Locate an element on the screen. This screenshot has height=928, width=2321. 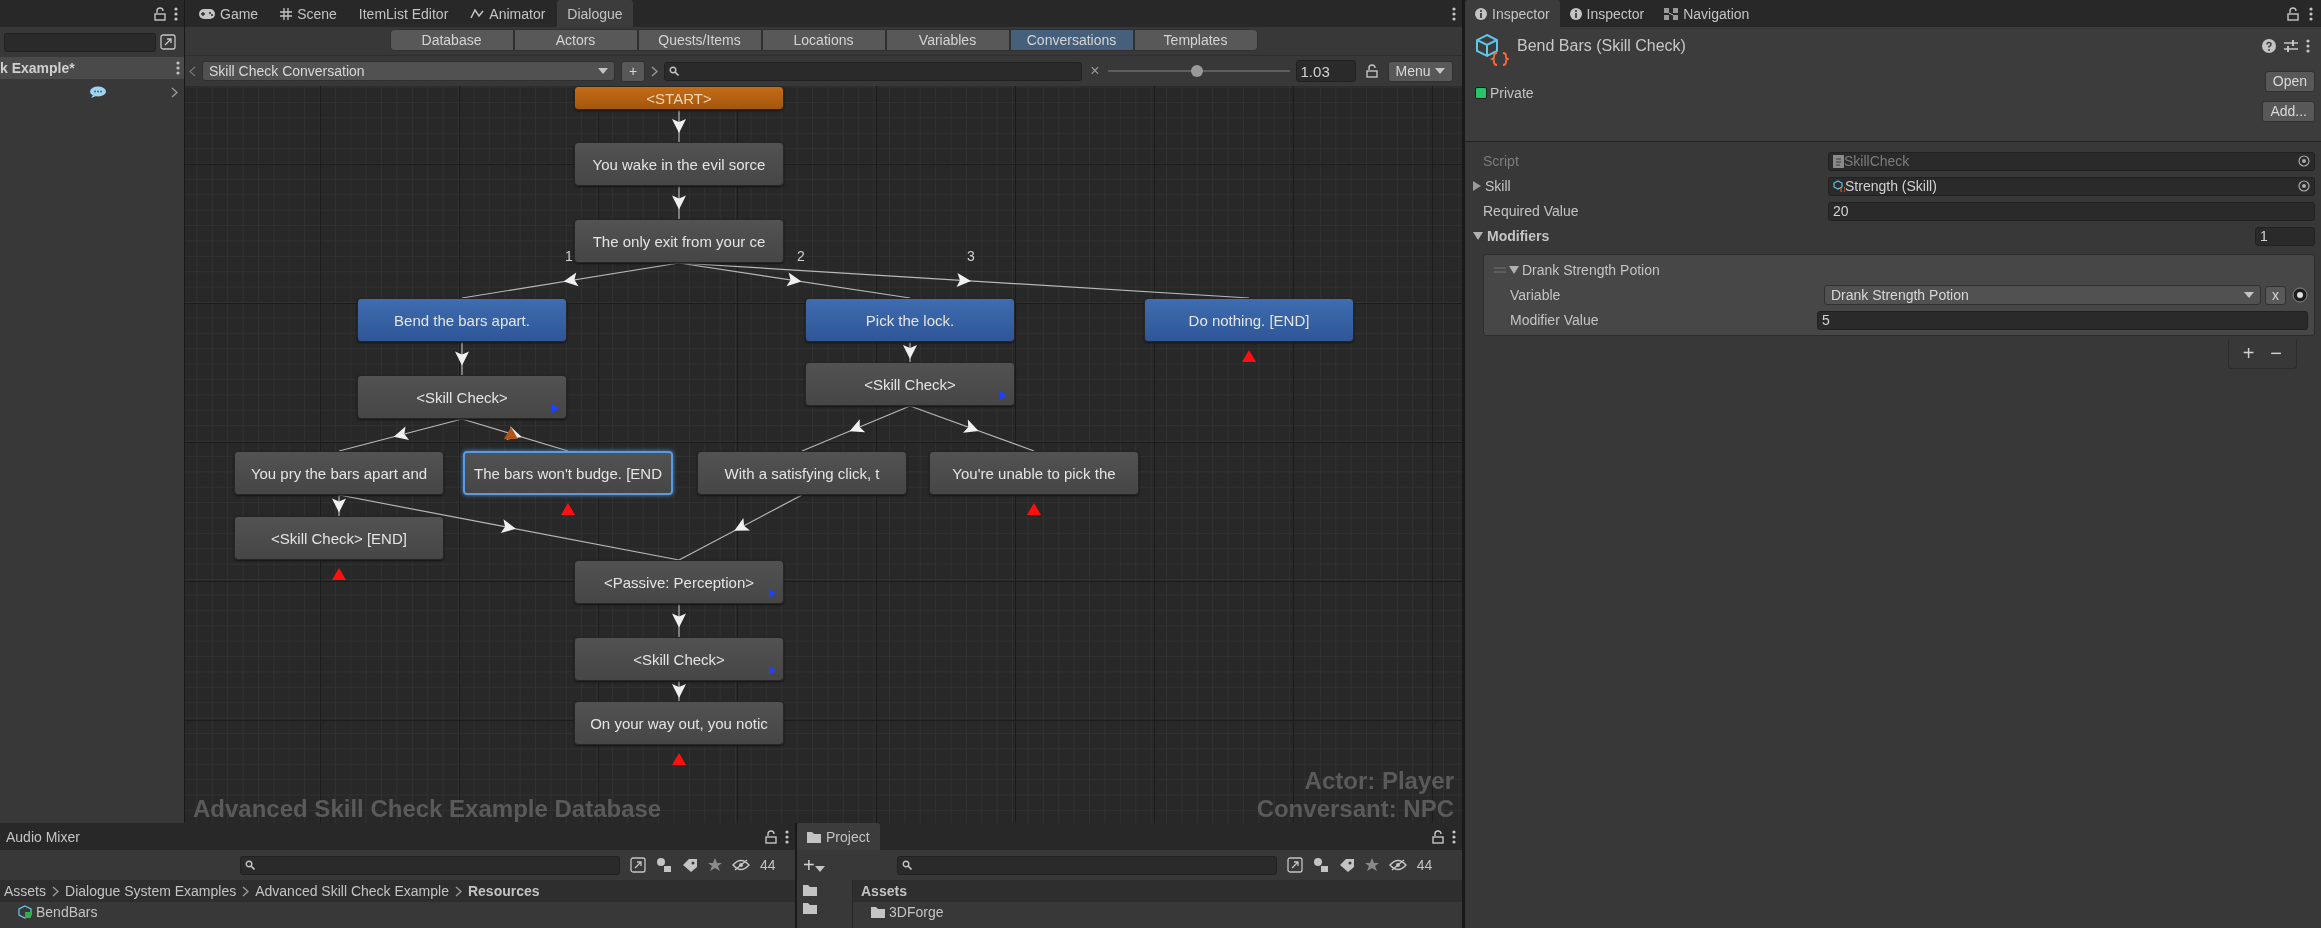
menu-dropdown: Menu is located at coordinates (1420, 71).